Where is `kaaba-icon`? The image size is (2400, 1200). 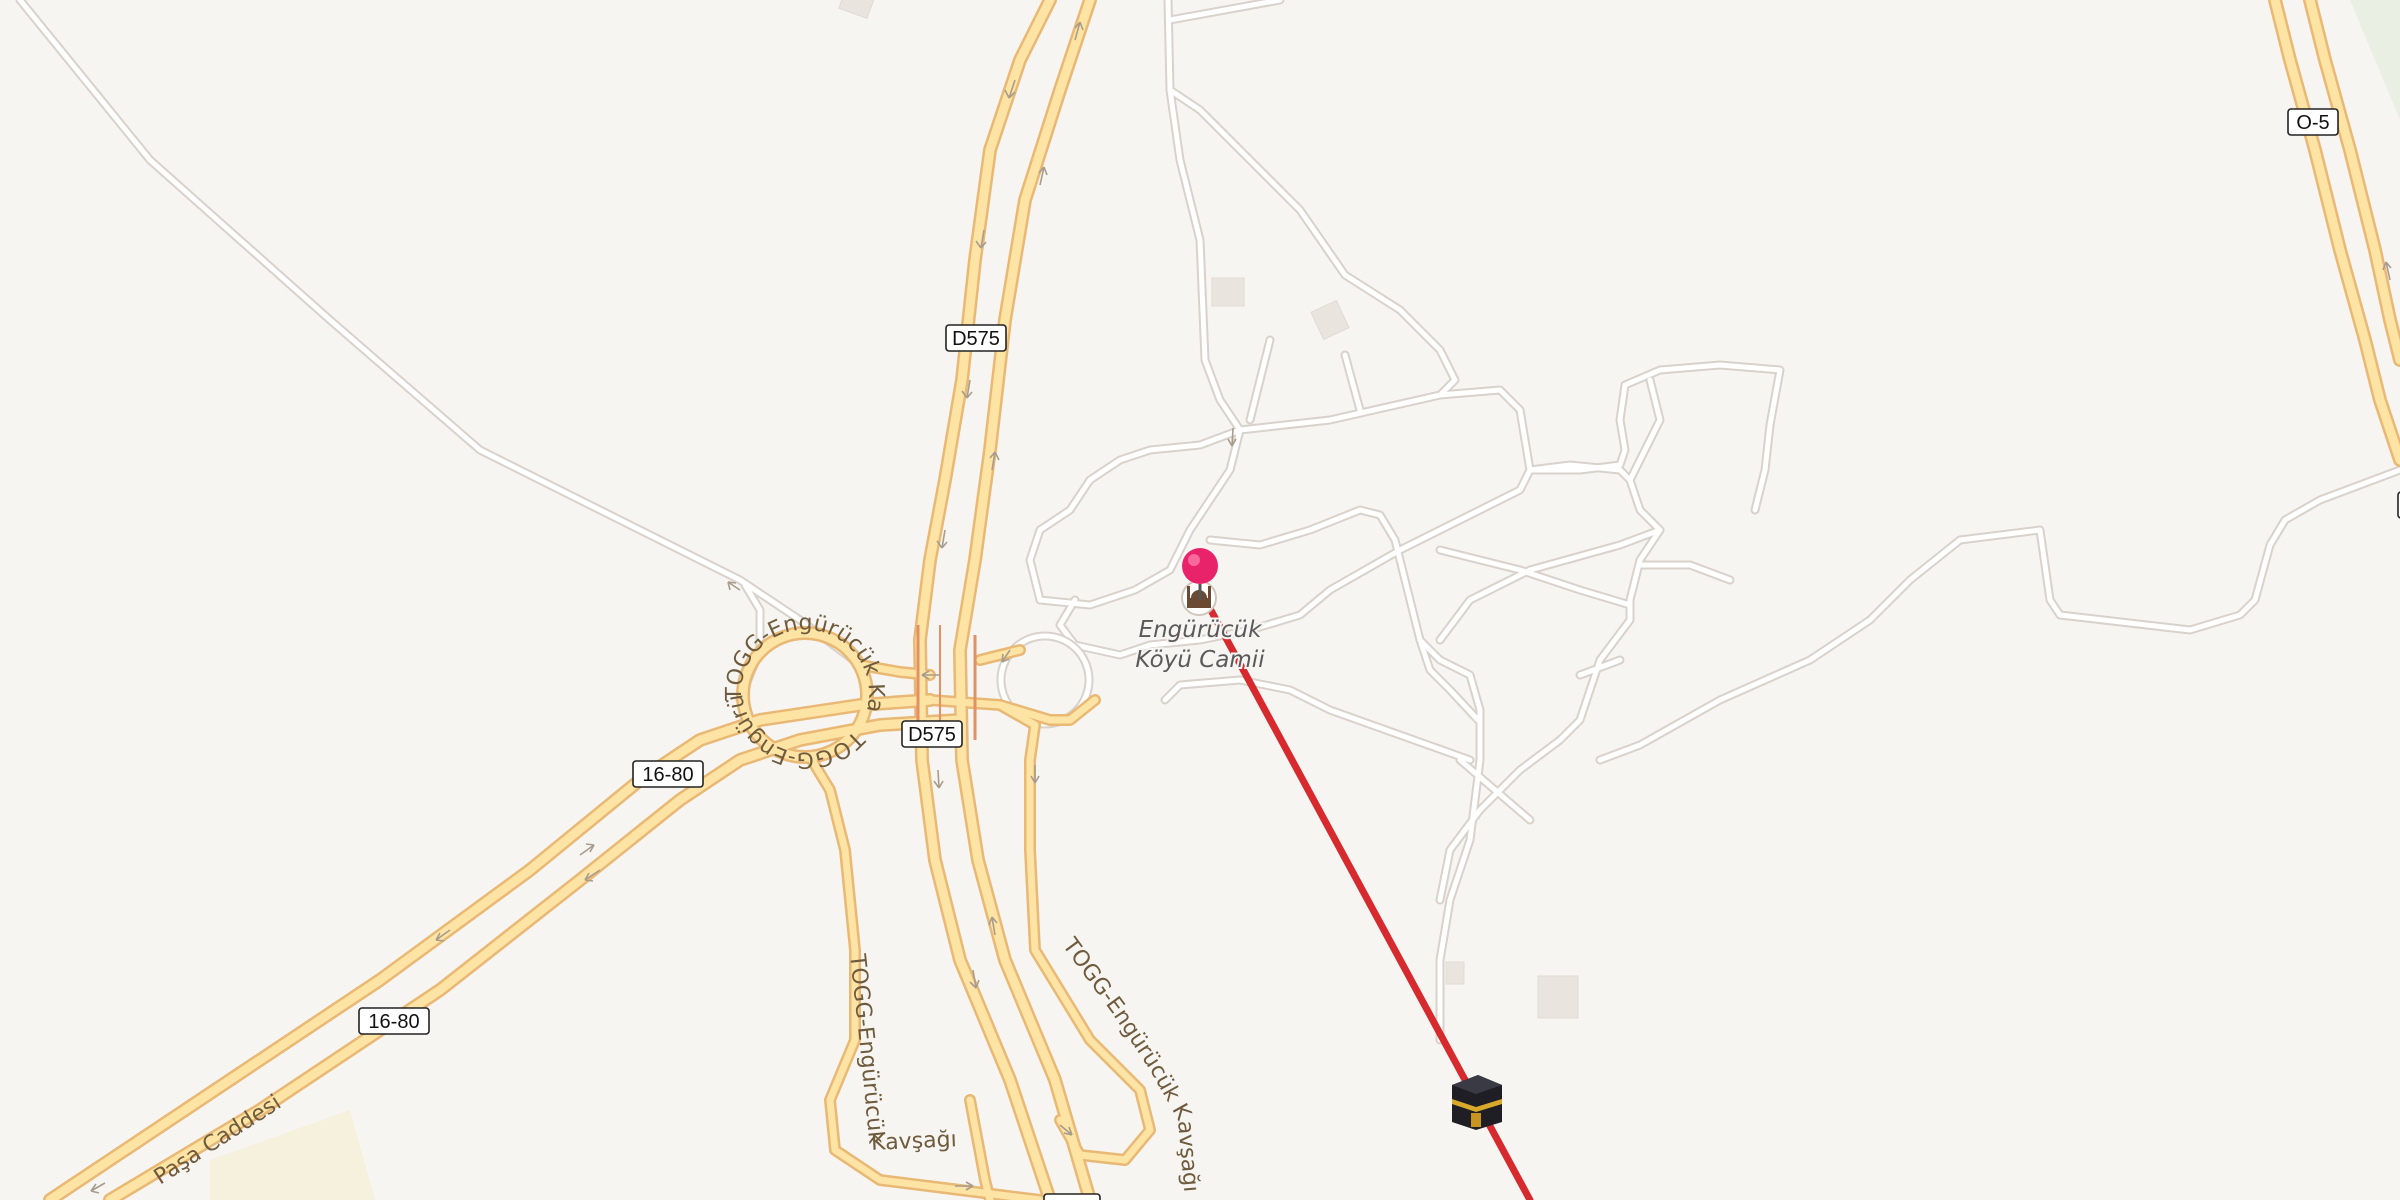
kaaba-icon is located at coordinates (1477, 1102).